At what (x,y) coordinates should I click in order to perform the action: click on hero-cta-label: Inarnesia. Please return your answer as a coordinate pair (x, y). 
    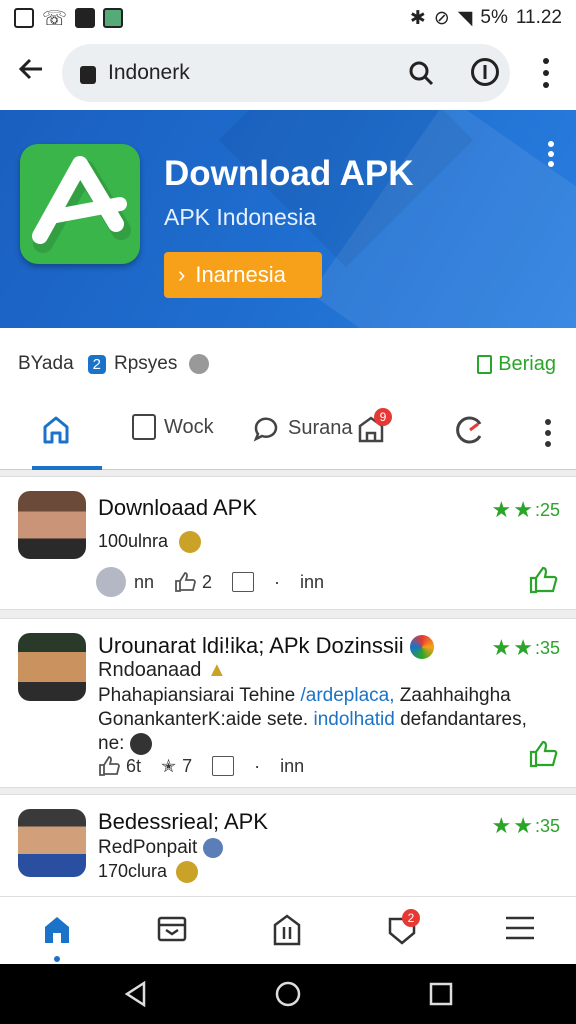
    Looking at the image, I should click on (240, 274).